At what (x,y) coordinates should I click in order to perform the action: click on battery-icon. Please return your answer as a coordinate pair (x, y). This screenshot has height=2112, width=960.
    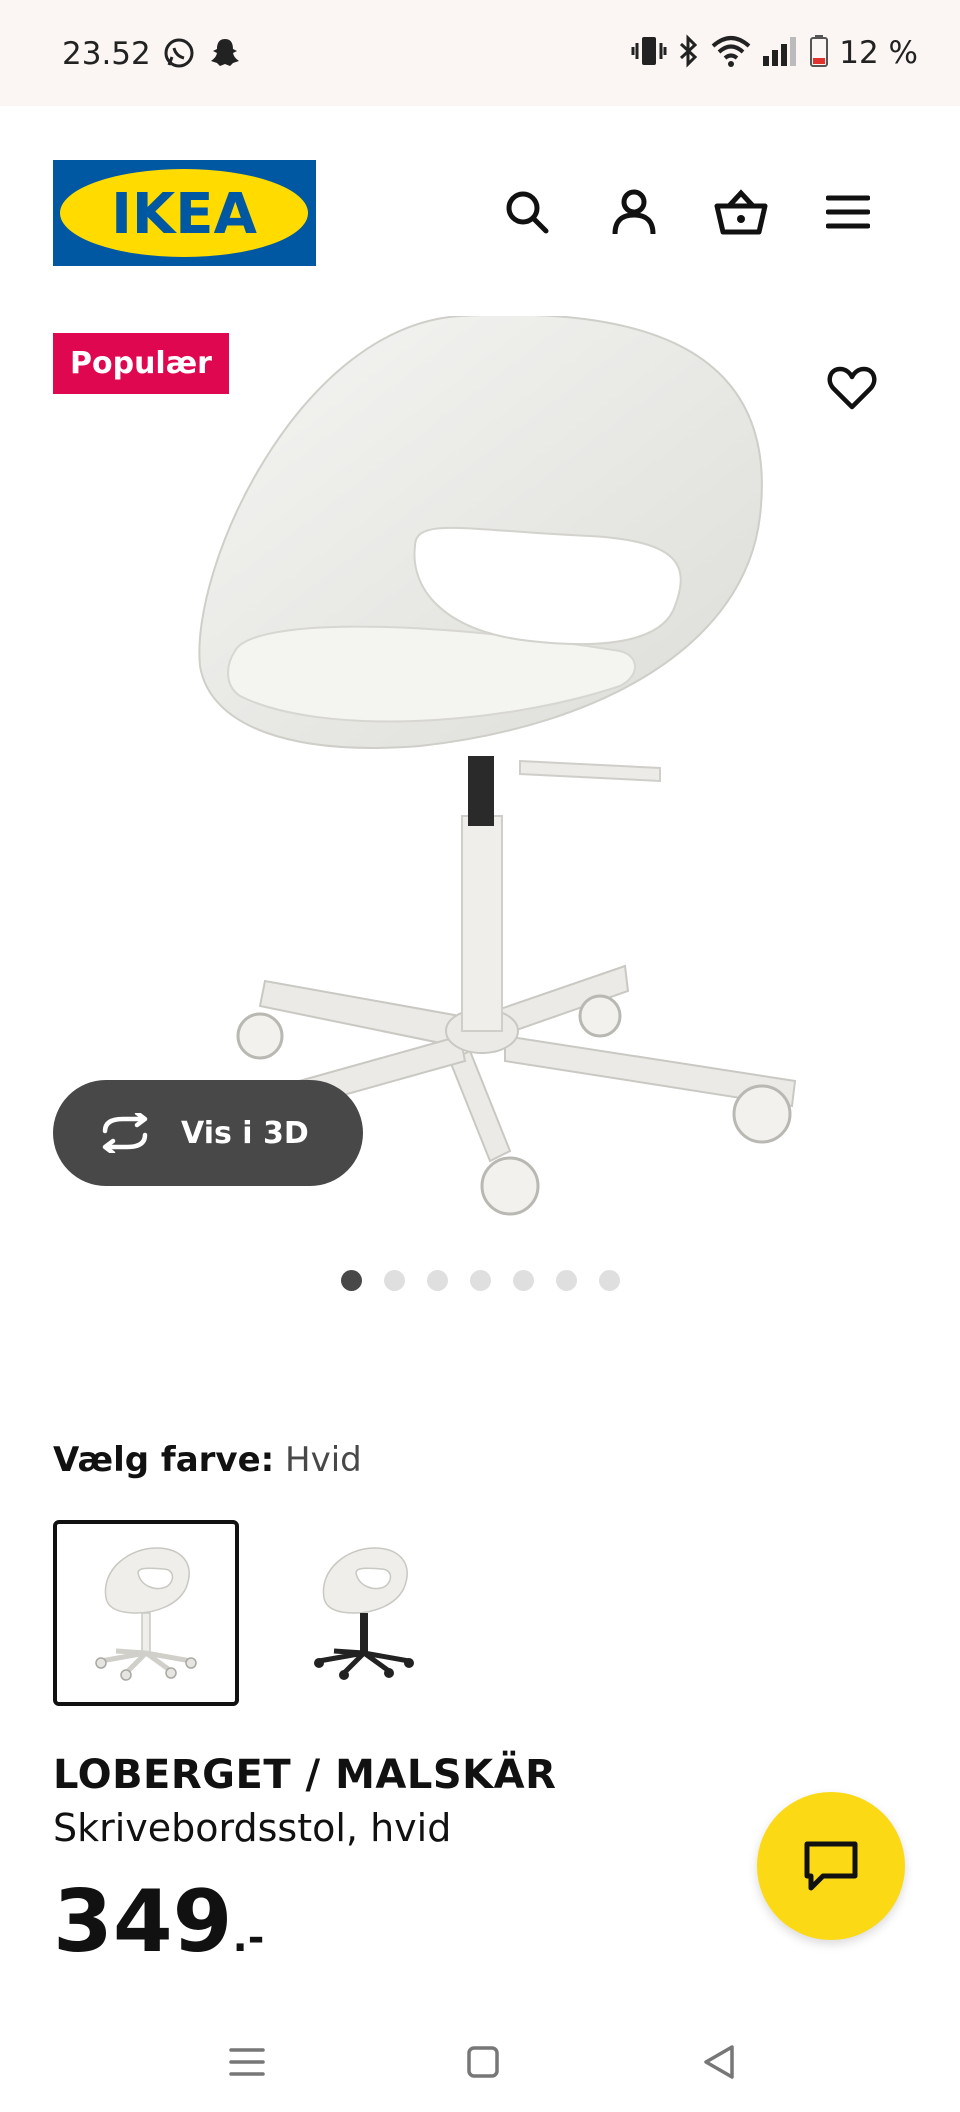
    Looking at the image, I should click on (819, 53).